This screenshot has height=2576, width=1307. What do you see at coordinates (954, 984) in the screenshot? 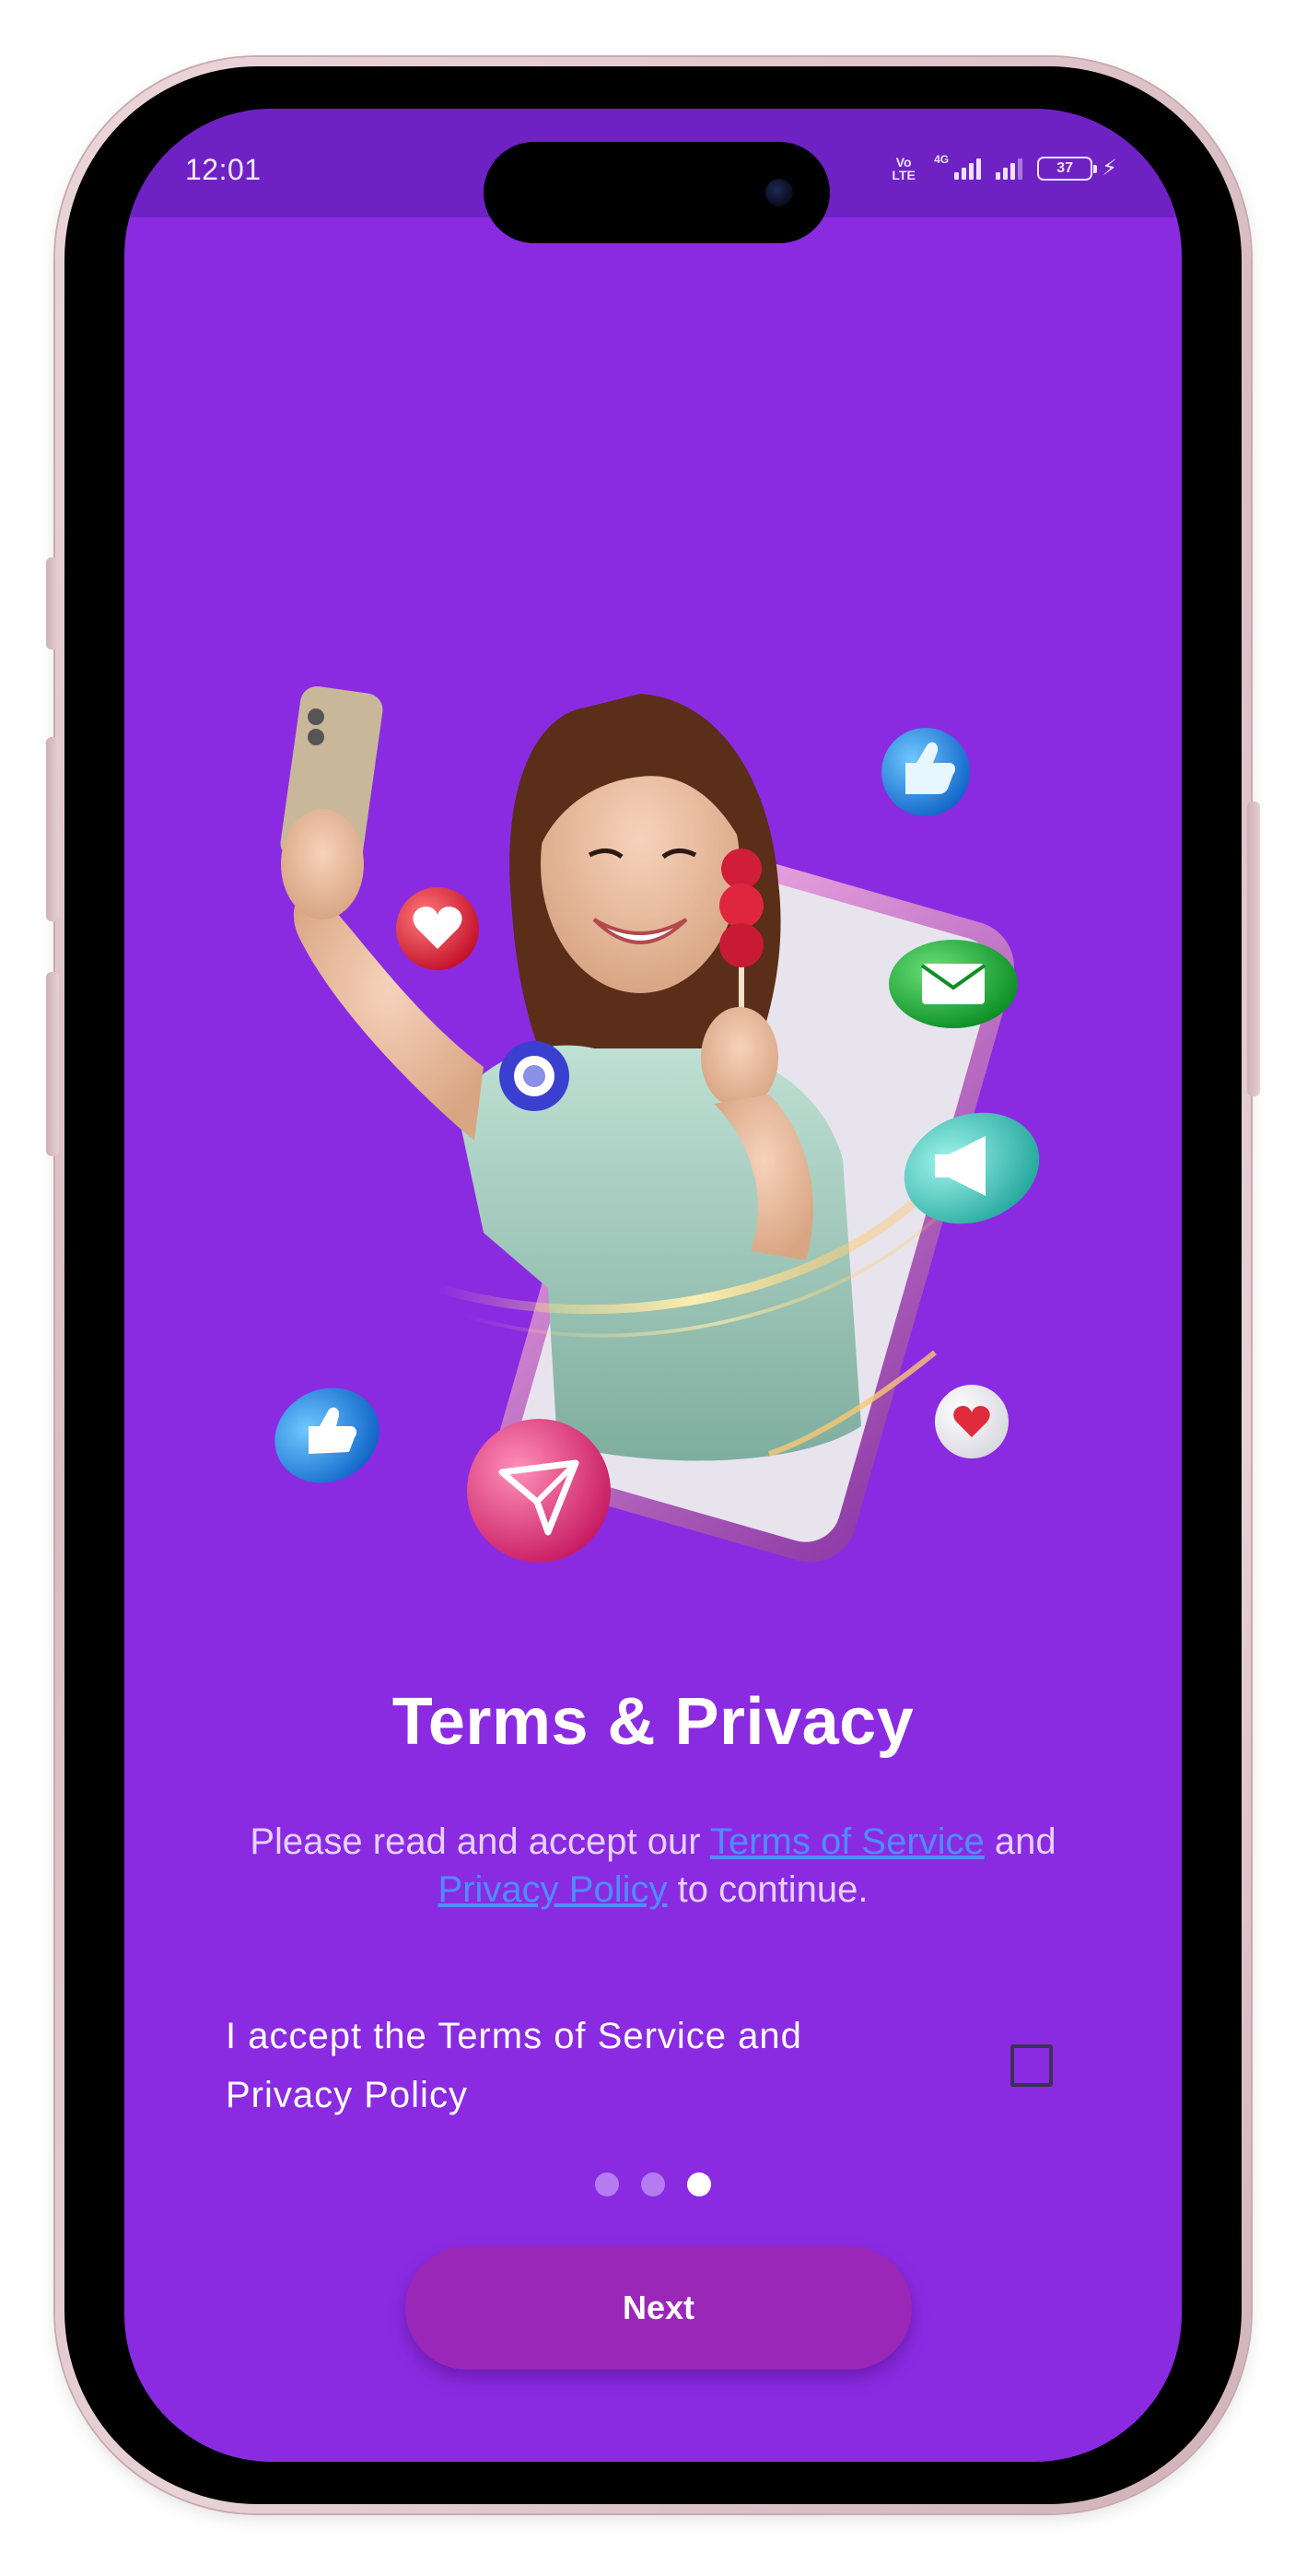
I see `mail-icon` at bounding box center [954, 984].